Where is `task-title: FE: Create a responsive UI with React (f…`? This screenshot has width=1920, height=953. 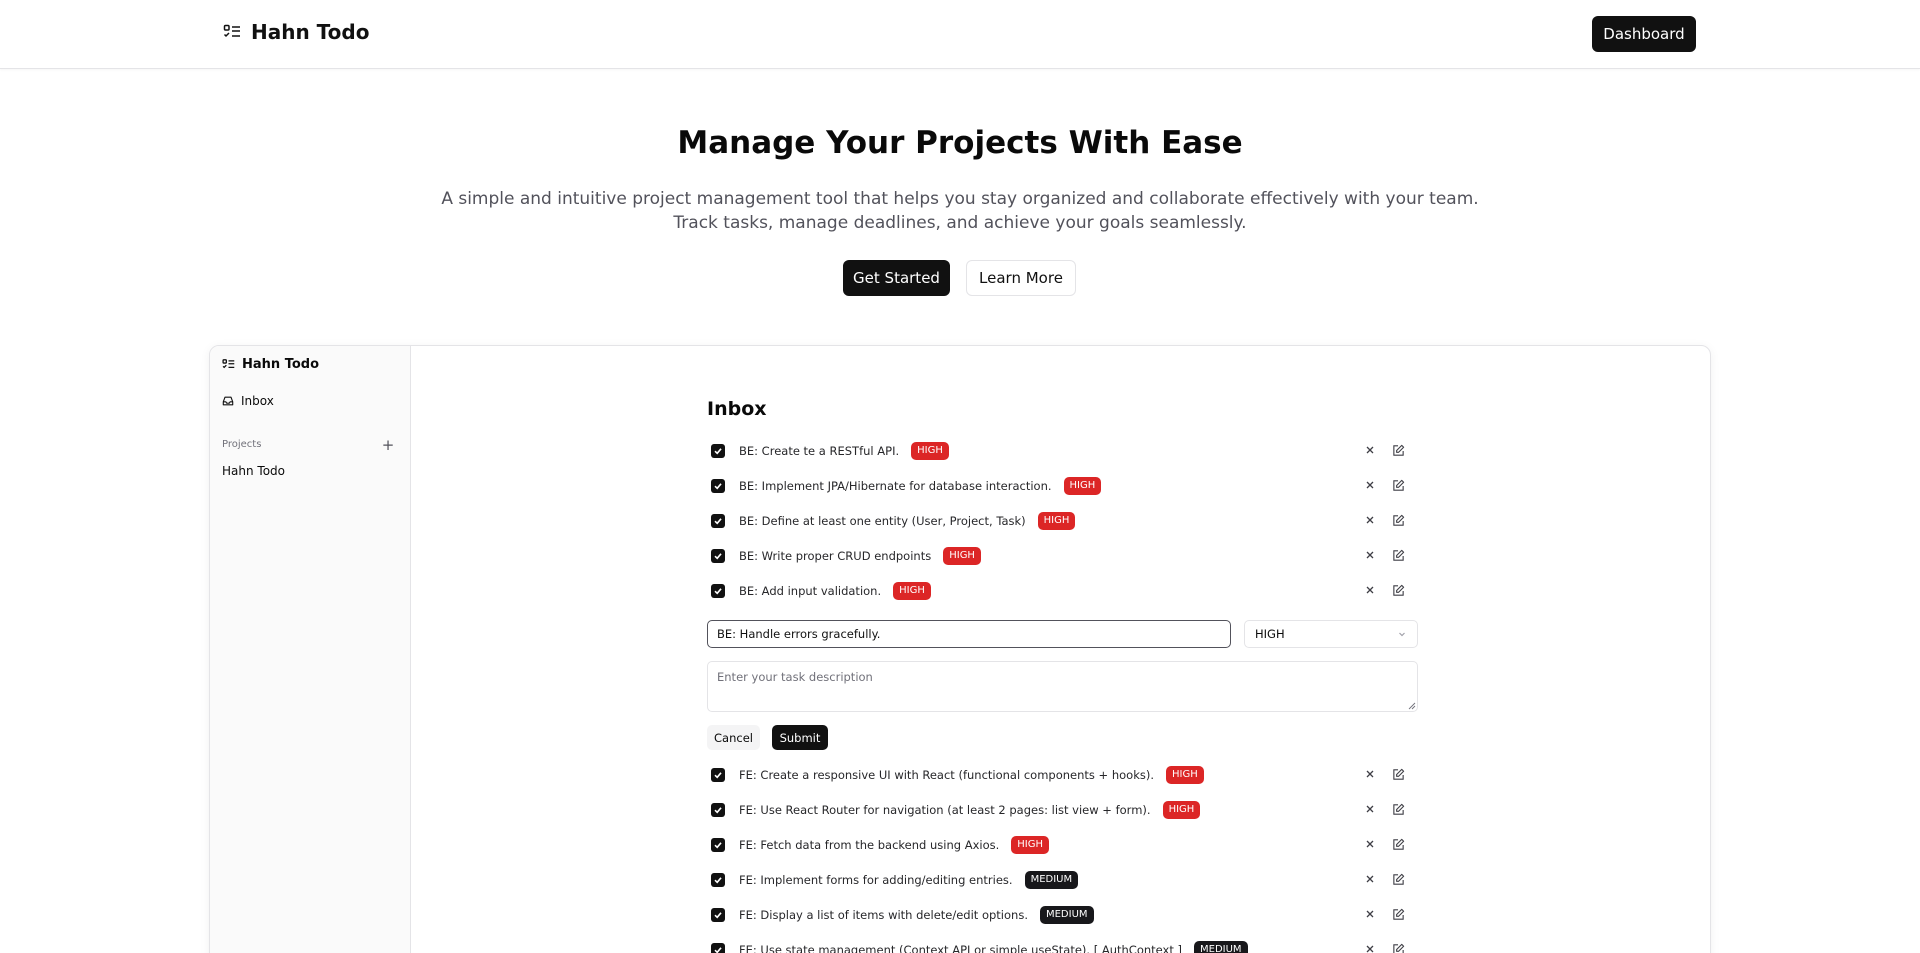 task-title: FE: Create a responsive UI with React (f… is located at coordinates (946, 774).